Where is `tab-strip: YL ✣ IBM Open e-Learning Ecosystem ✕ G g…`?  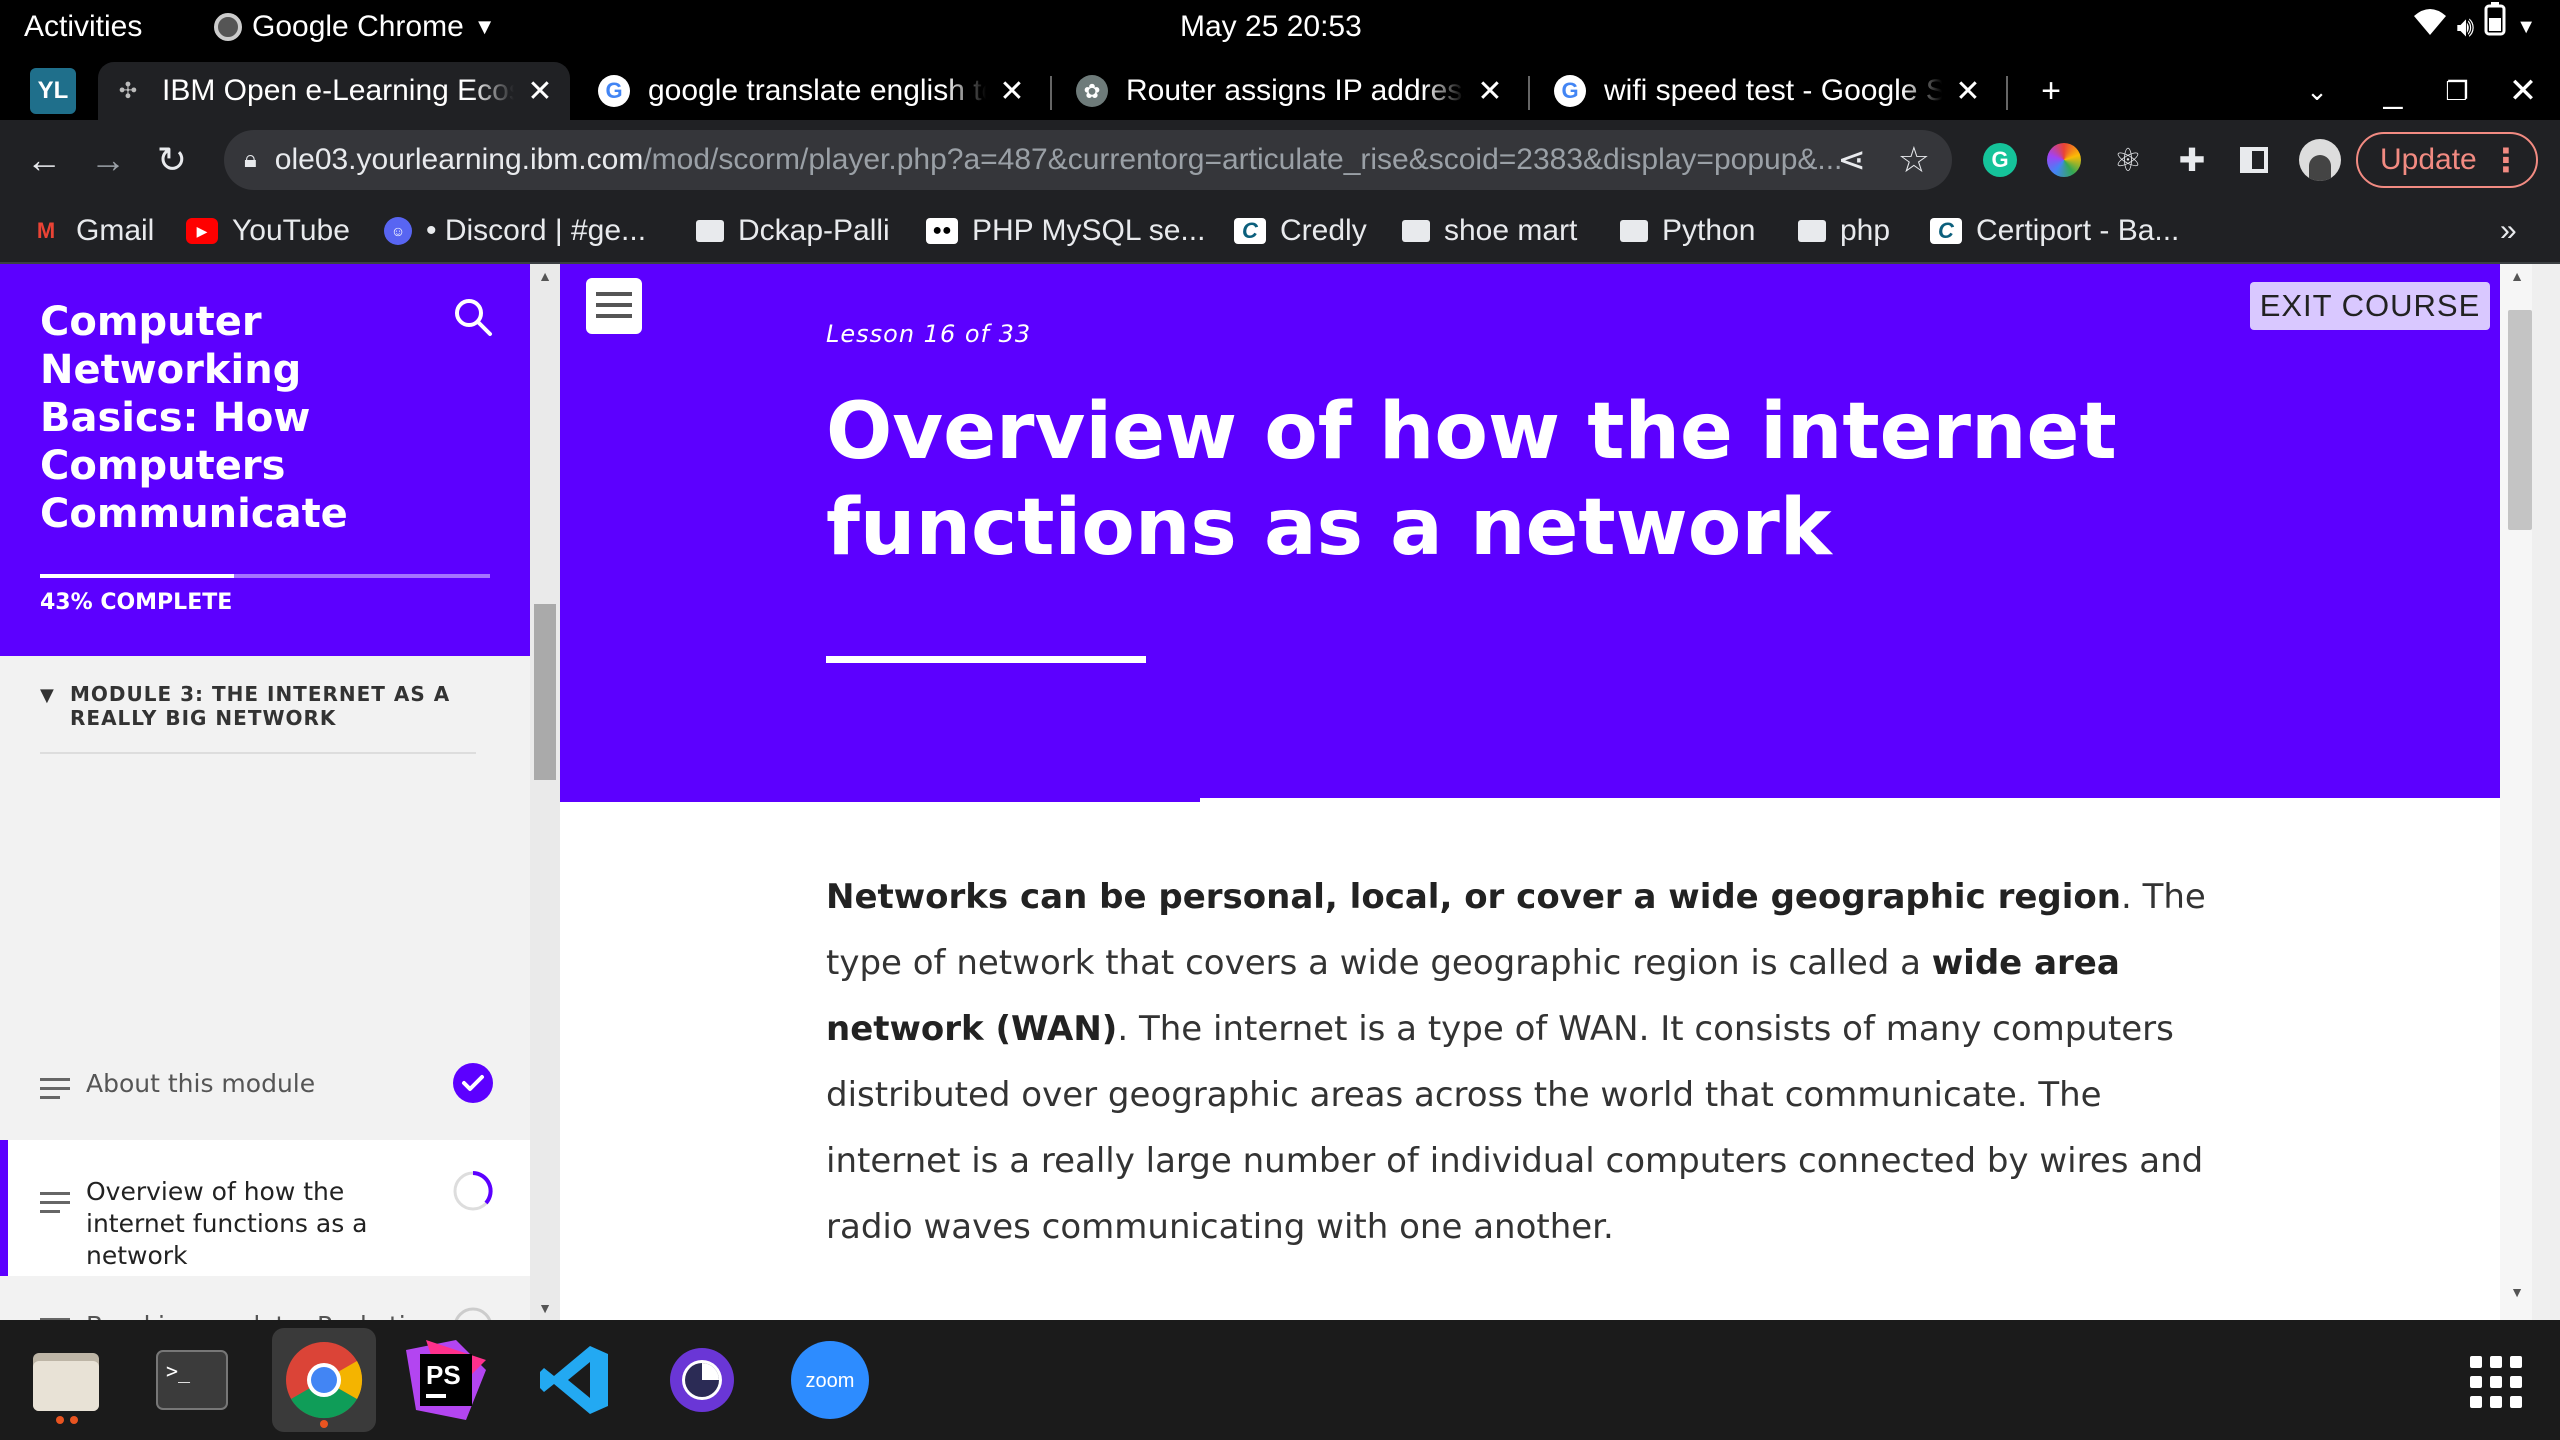
tab-strip: YL ✣ IBM Open e-Learning Ecosystem ✕ G g… is located at coordinates (1280, 87).